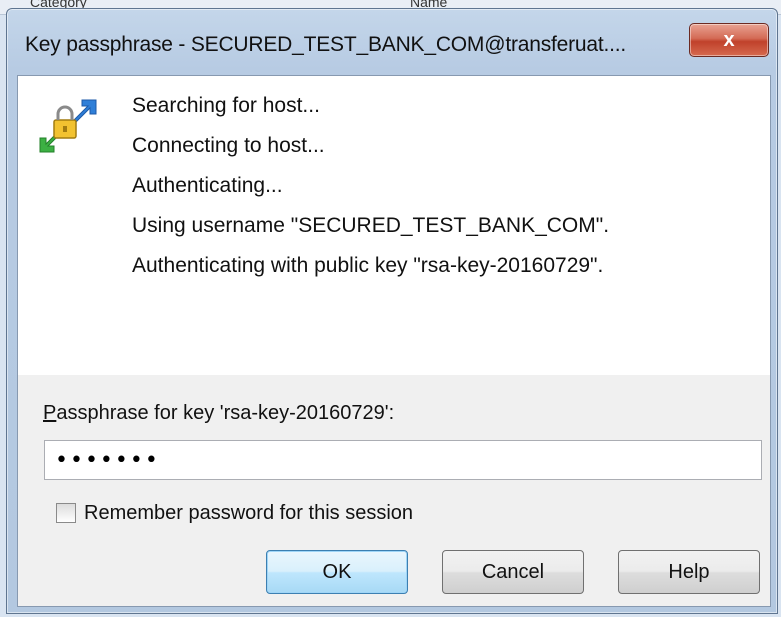 The image size is (781, 617). I want to click on close-icon: x, so click(729, 39).